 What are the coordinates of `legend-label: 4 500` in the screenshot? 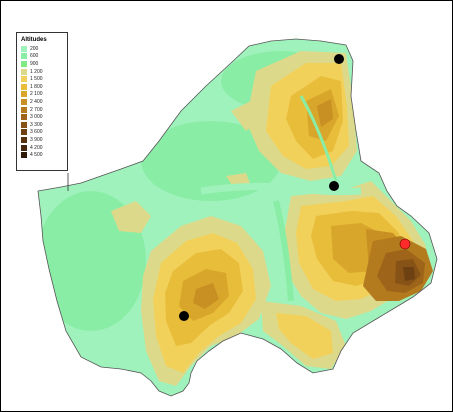 It's located at (36, 155).